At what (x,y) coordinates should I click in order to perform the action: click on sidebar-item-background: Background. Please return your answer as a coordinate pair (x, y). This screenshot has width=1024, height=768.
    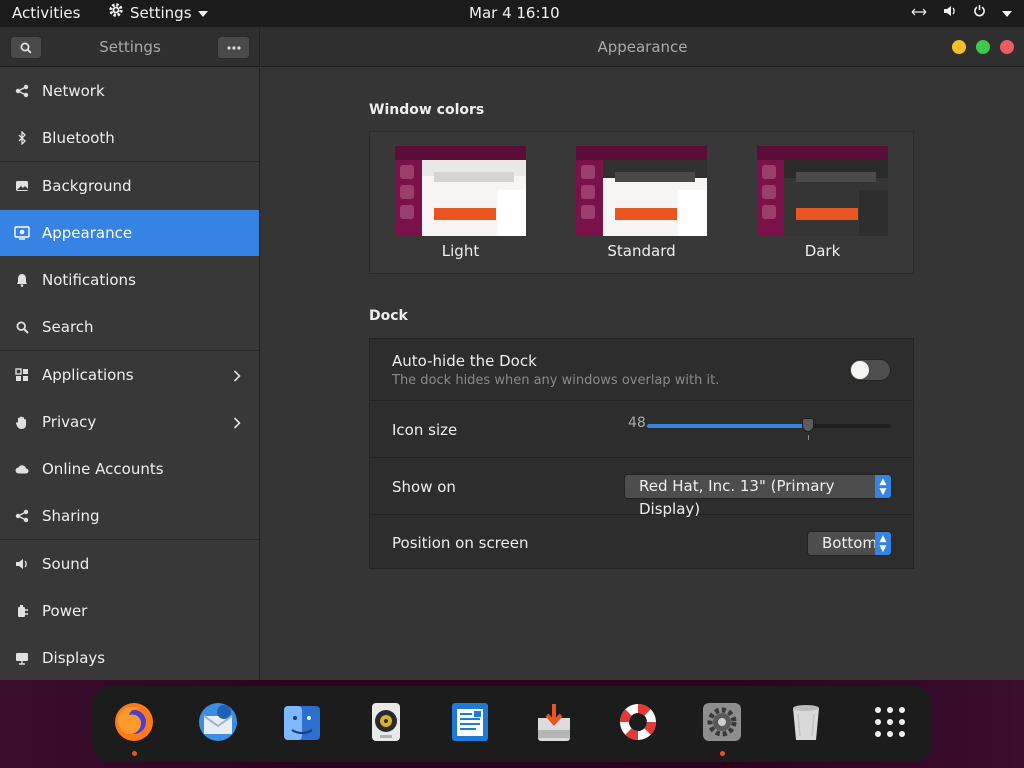
    Looking at the image, I should click on (129, 186).